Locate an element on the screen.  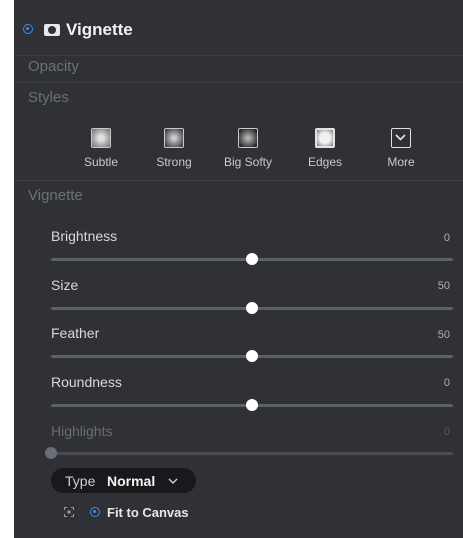
type-value: Normal is located at coordinates (131, 481).